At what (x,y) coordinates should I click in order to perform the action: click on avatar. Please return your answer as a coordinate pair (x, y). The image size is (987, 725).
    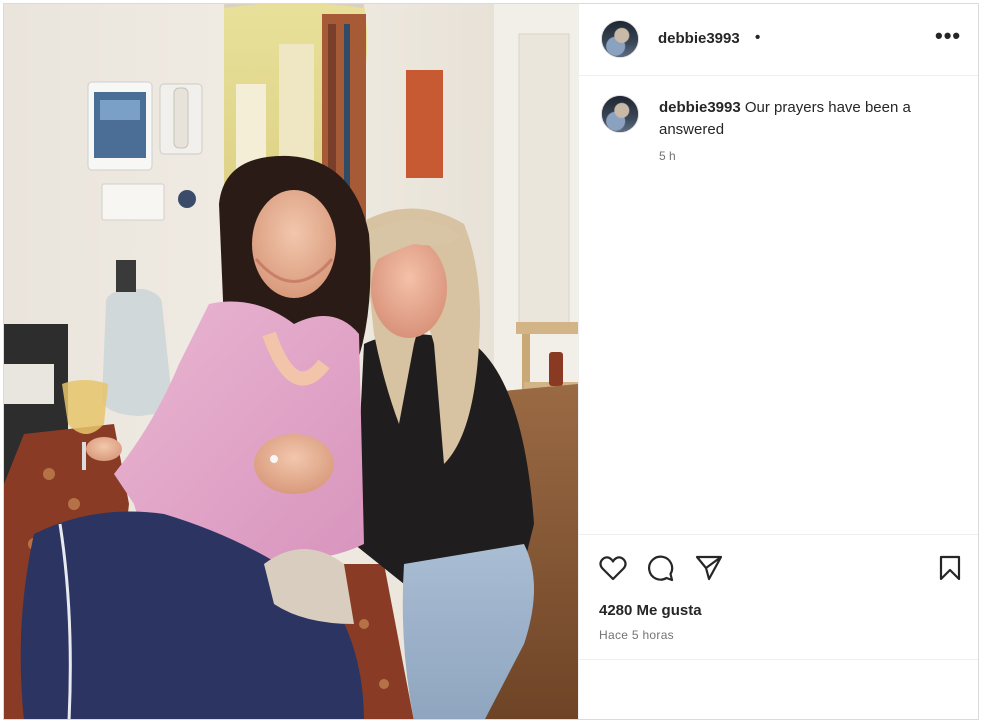
    Looking at the image, I should click on (620, 39).